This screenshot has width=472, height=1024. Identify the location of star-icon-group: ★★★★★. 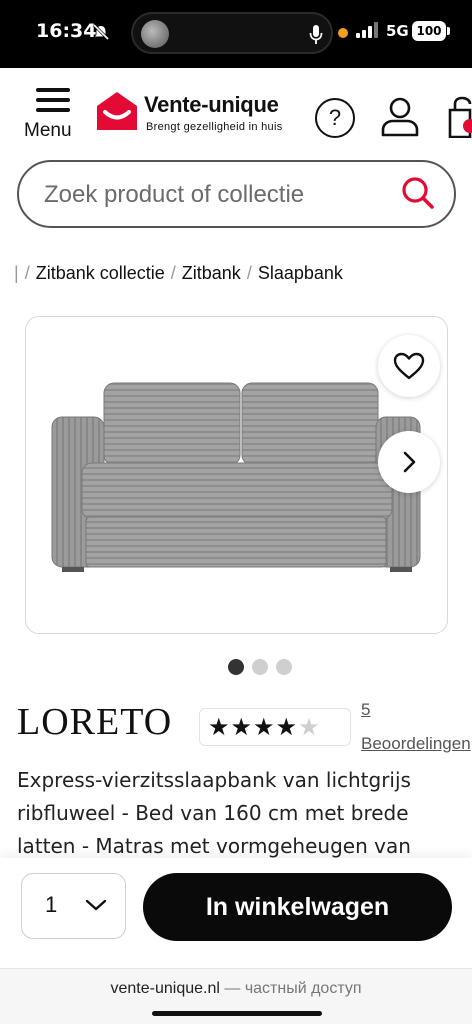
(264, 727).